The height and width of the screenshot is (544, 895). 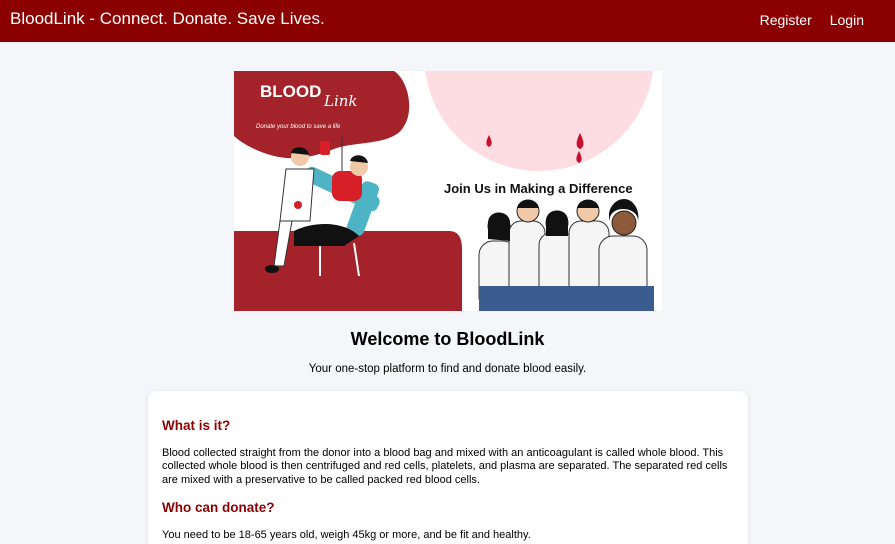 What do you see at coordinates (566, 255) in the screenshot?
I see `volunteers-group-illustration` at bounding box center [566, 255].